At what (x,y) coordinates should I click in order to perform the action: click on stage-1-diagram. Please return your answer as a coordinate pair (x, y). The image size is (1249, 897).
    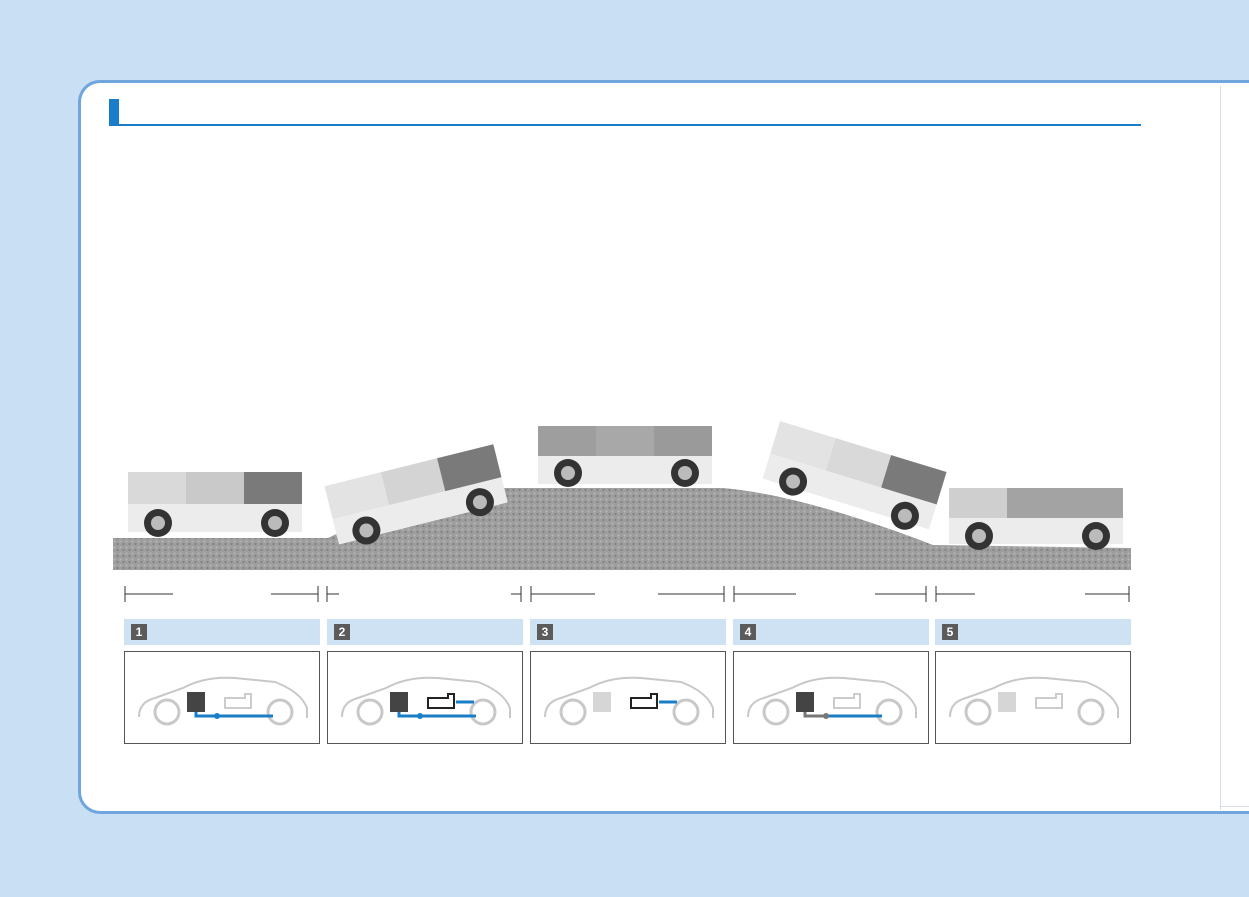
    Looking at the image, I should click on (222, 697).